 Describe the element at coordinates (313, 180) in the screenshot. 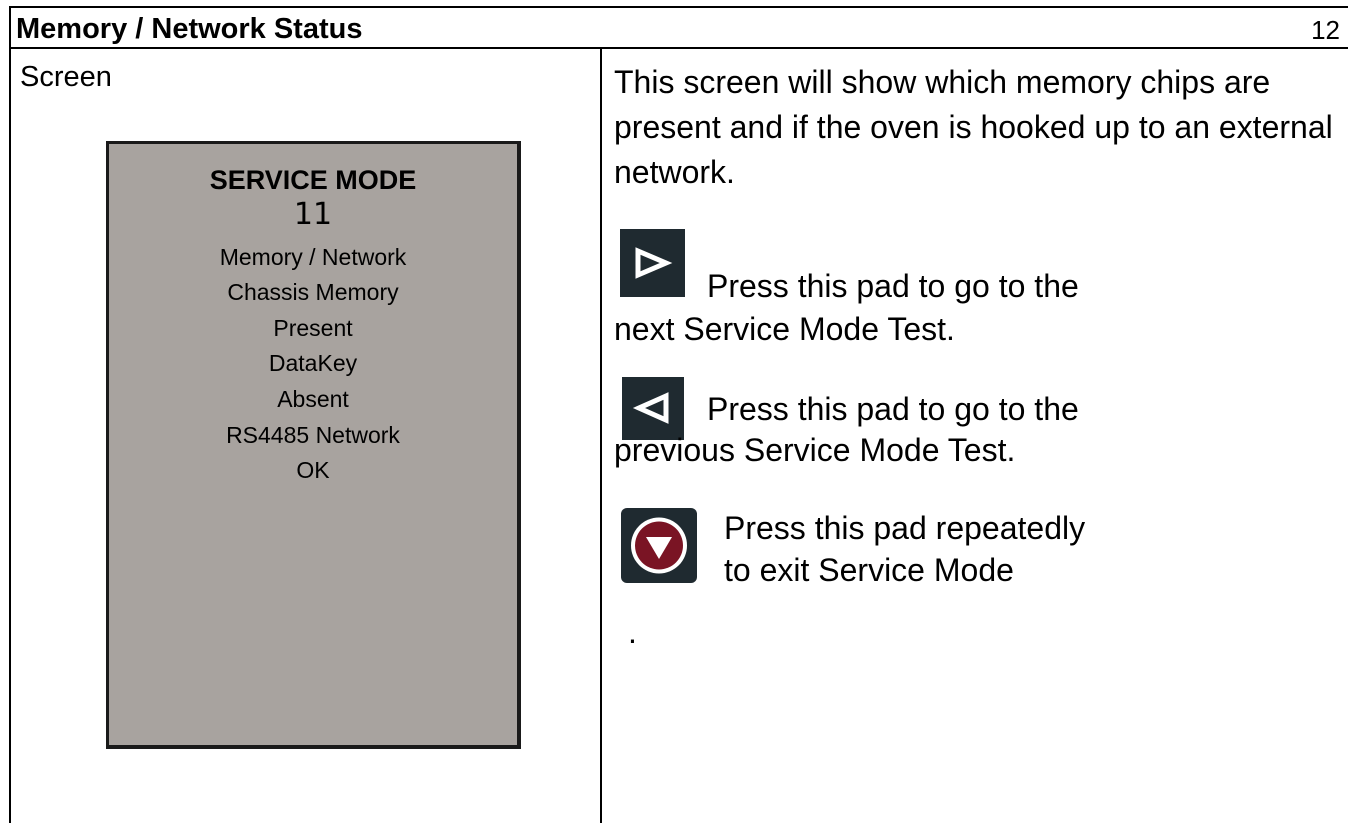

I see `display-title: SERVICE MODE` at that location.